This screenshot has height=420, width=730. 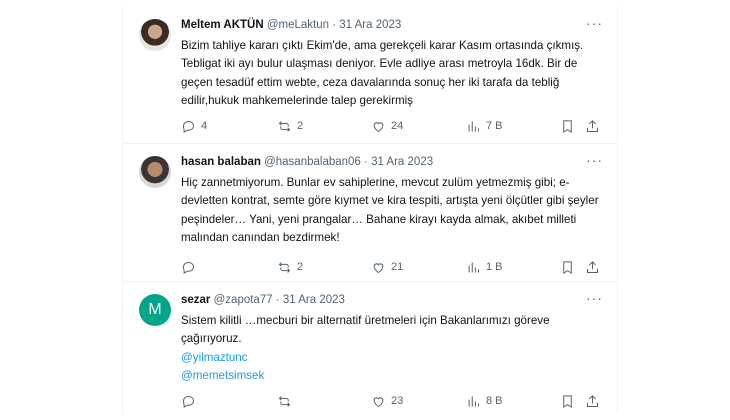 I want to click on views-button: 1 B, so click(x=484, y=267).